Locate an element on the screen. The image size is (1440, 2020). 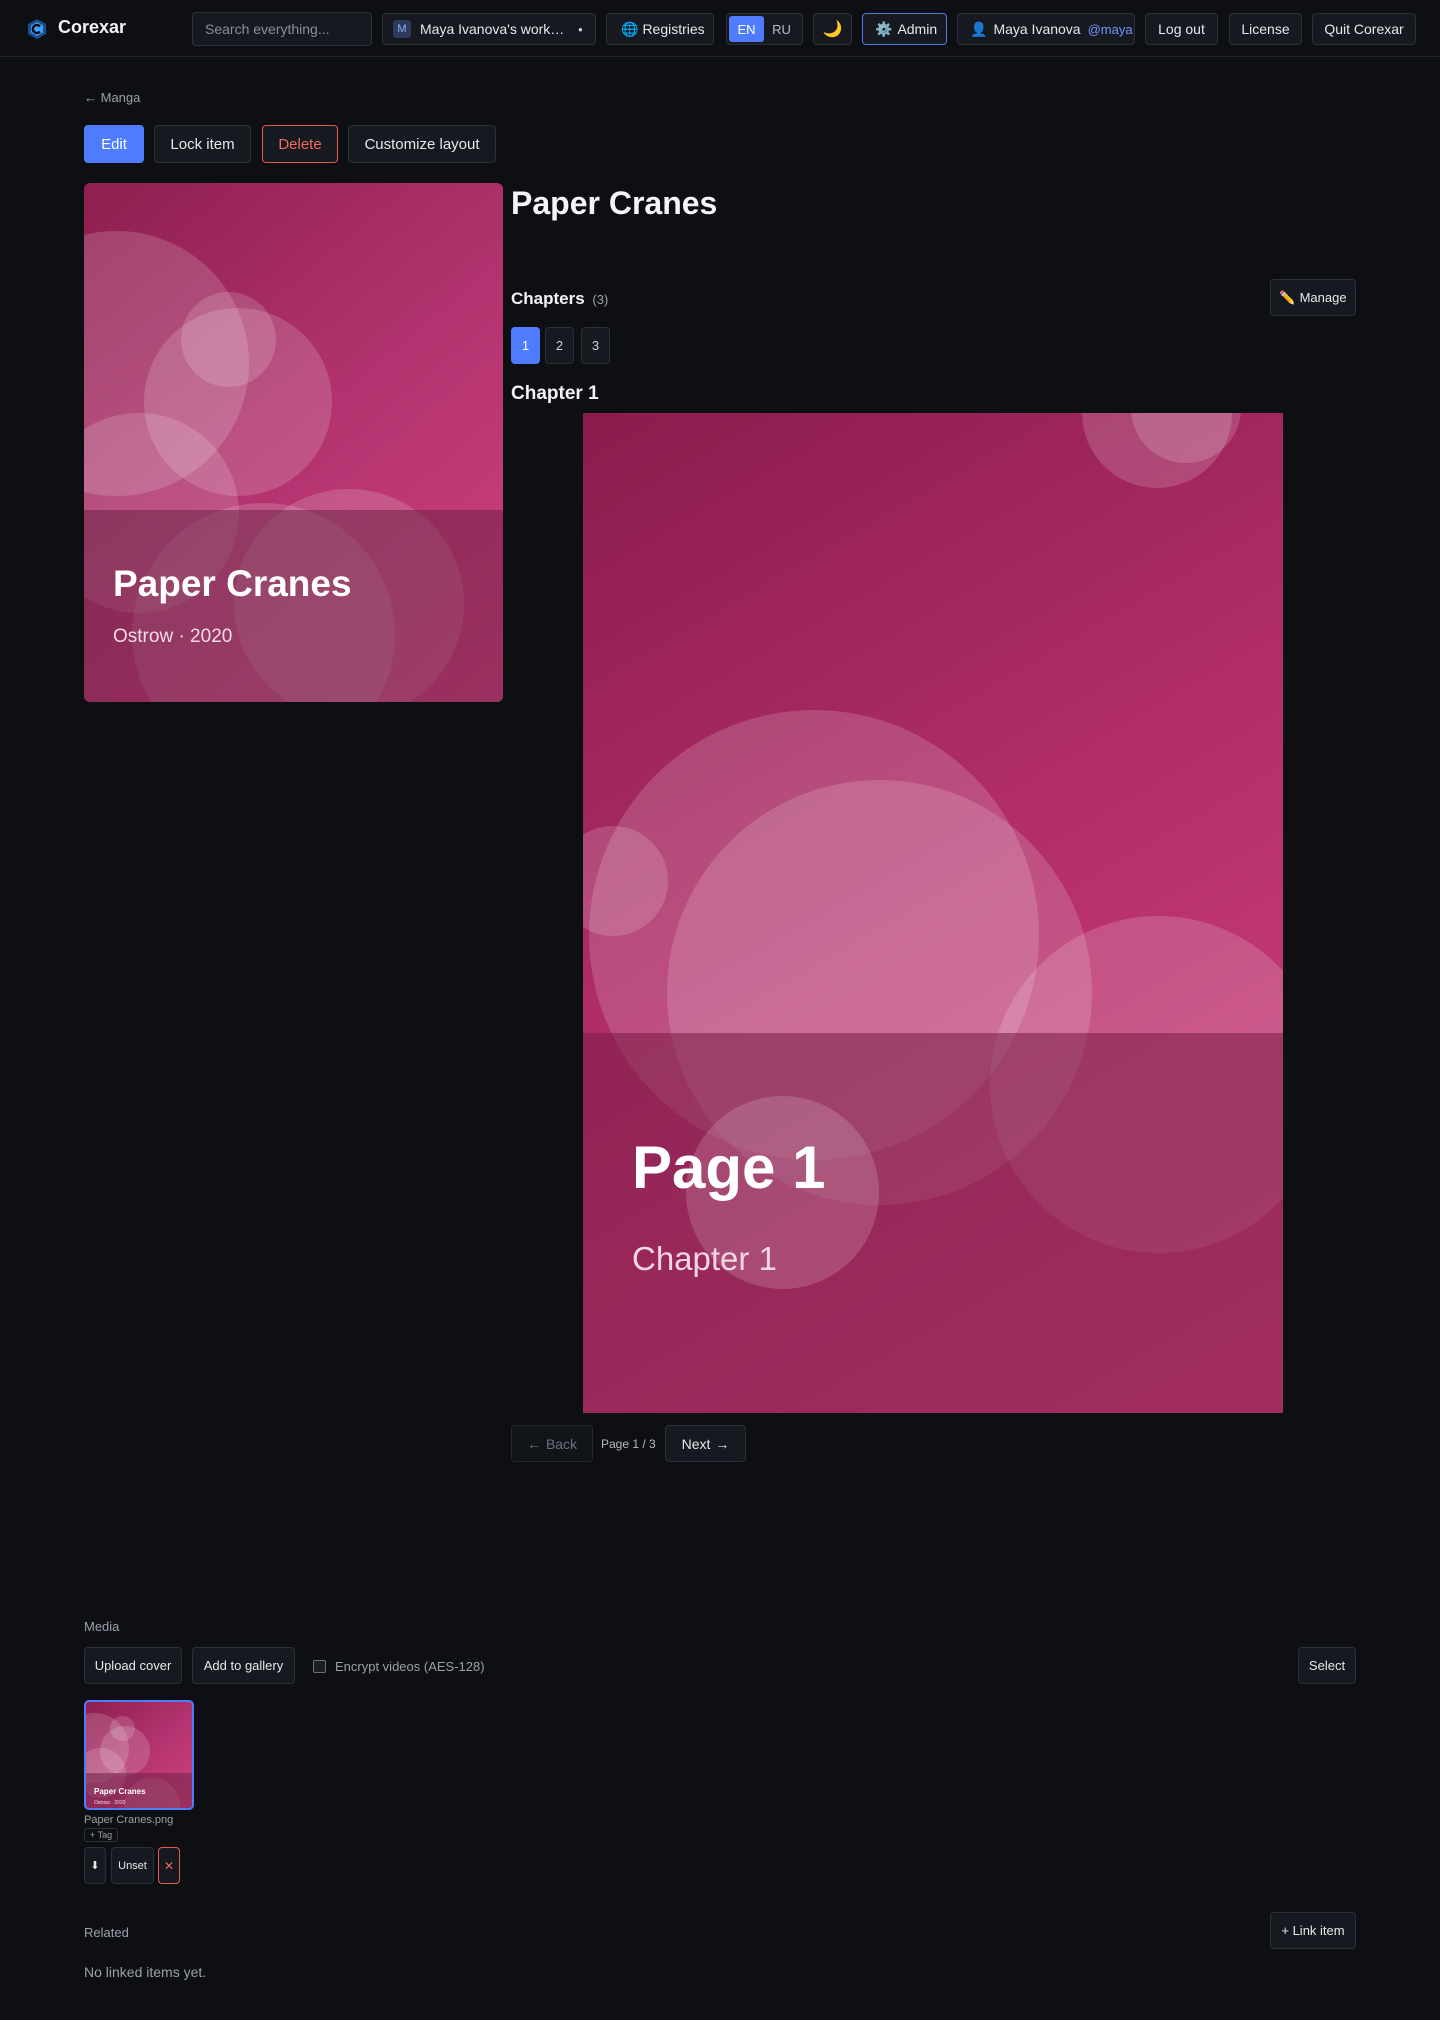
brand-name: Corexar is located at coordinates (92, 27).